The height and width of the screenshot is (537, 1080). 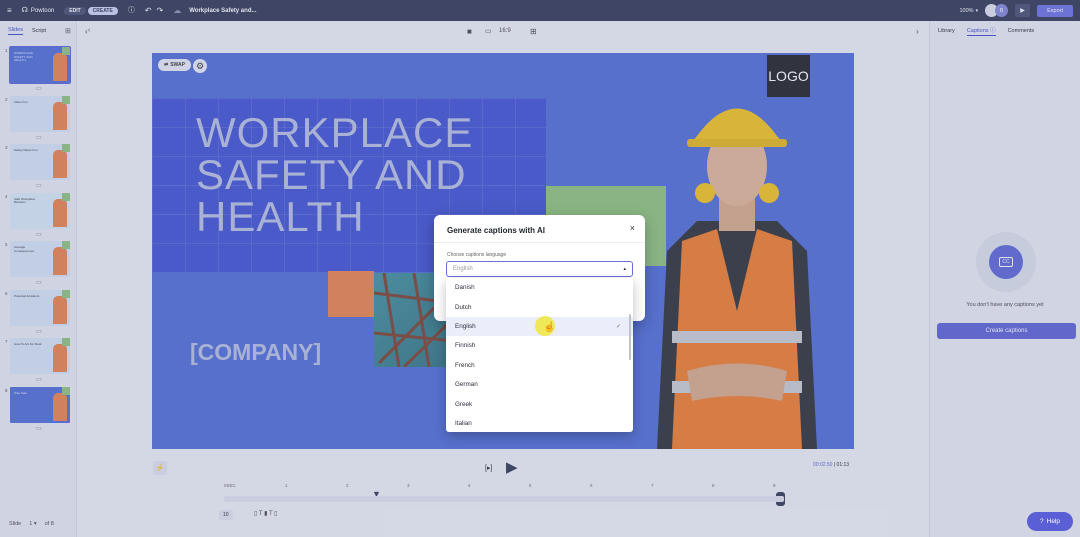 I want to click on language-option: Greek, so click(x=539, y=403).